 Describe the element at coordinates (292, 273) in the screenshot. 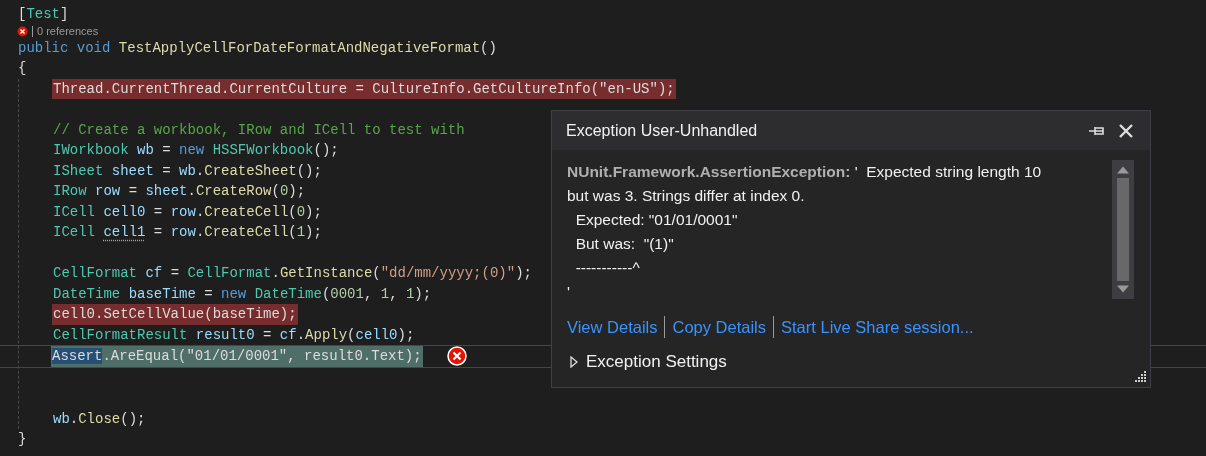

I see `code-line: CellFormat cf = CellFormat.GetInstance("dd/mm/yyyy;(0)");` at that location.